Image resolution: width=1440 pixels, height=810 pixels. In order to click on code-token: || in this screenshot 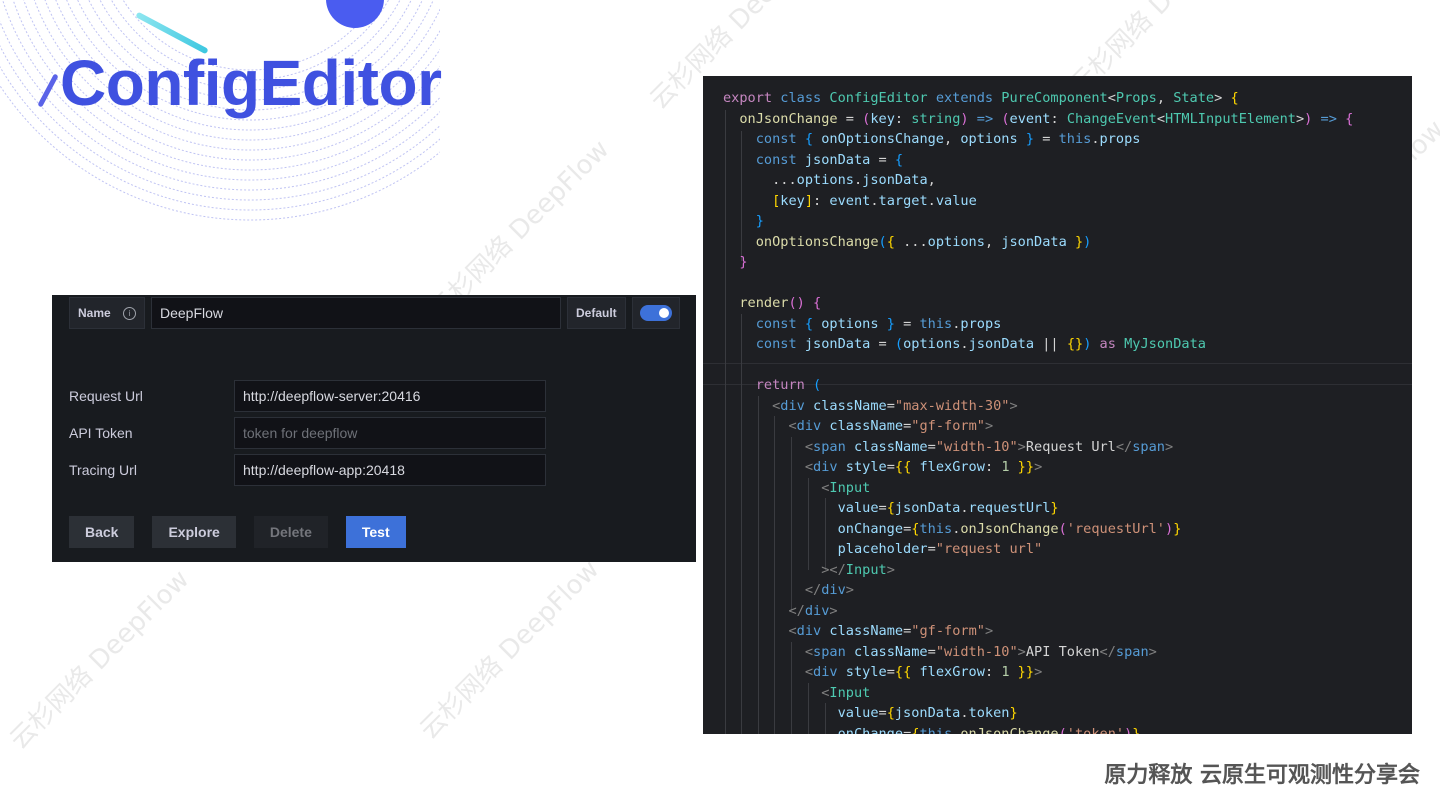, I will do `click(1050, 344)`.